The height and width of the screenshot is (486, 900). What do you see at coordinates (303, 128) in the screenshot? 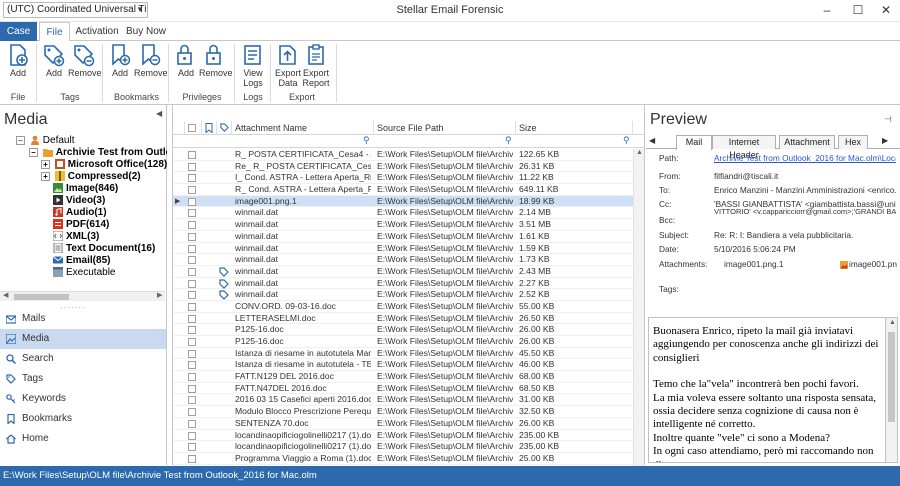
I see `column-attachment-name: Attachment Name` at bounding box center [303, 128].